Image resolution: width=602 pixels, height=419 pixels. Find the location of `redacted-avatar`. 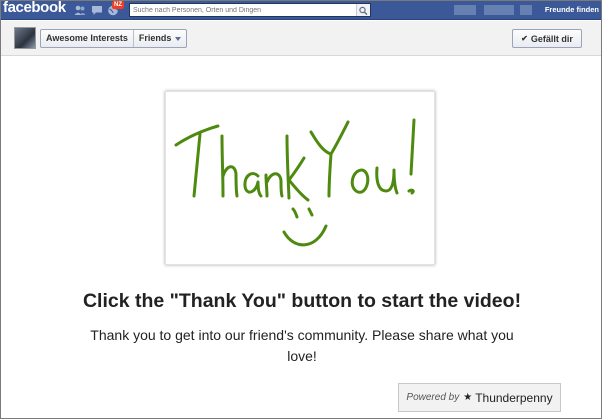

redacted-avatar is located at coordinates (465, 10).